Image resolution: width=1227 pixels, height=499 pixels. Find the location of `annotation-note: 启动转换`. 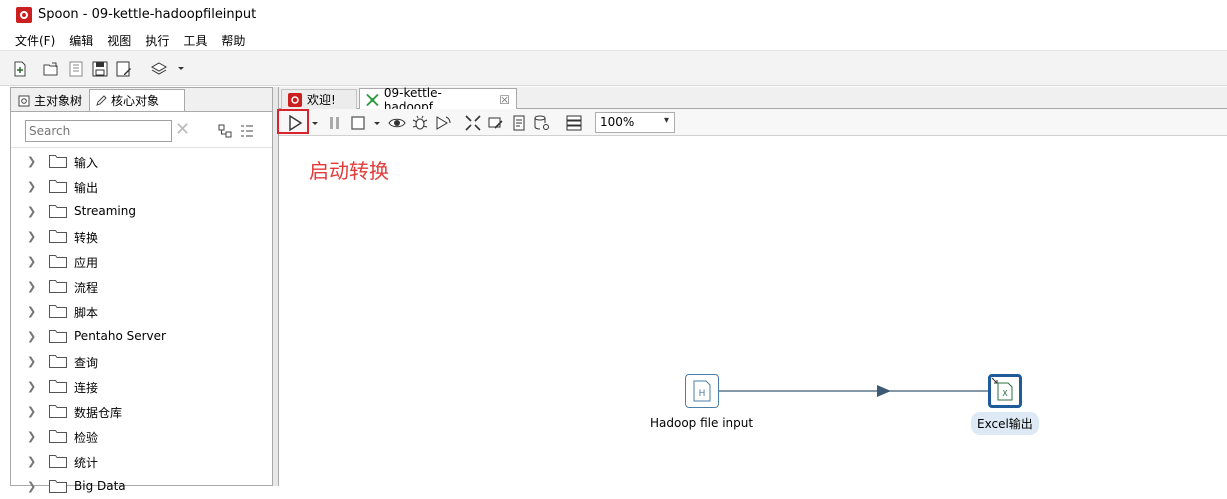

annotation-note: 启动转换 is located at coordinates (349, 171).